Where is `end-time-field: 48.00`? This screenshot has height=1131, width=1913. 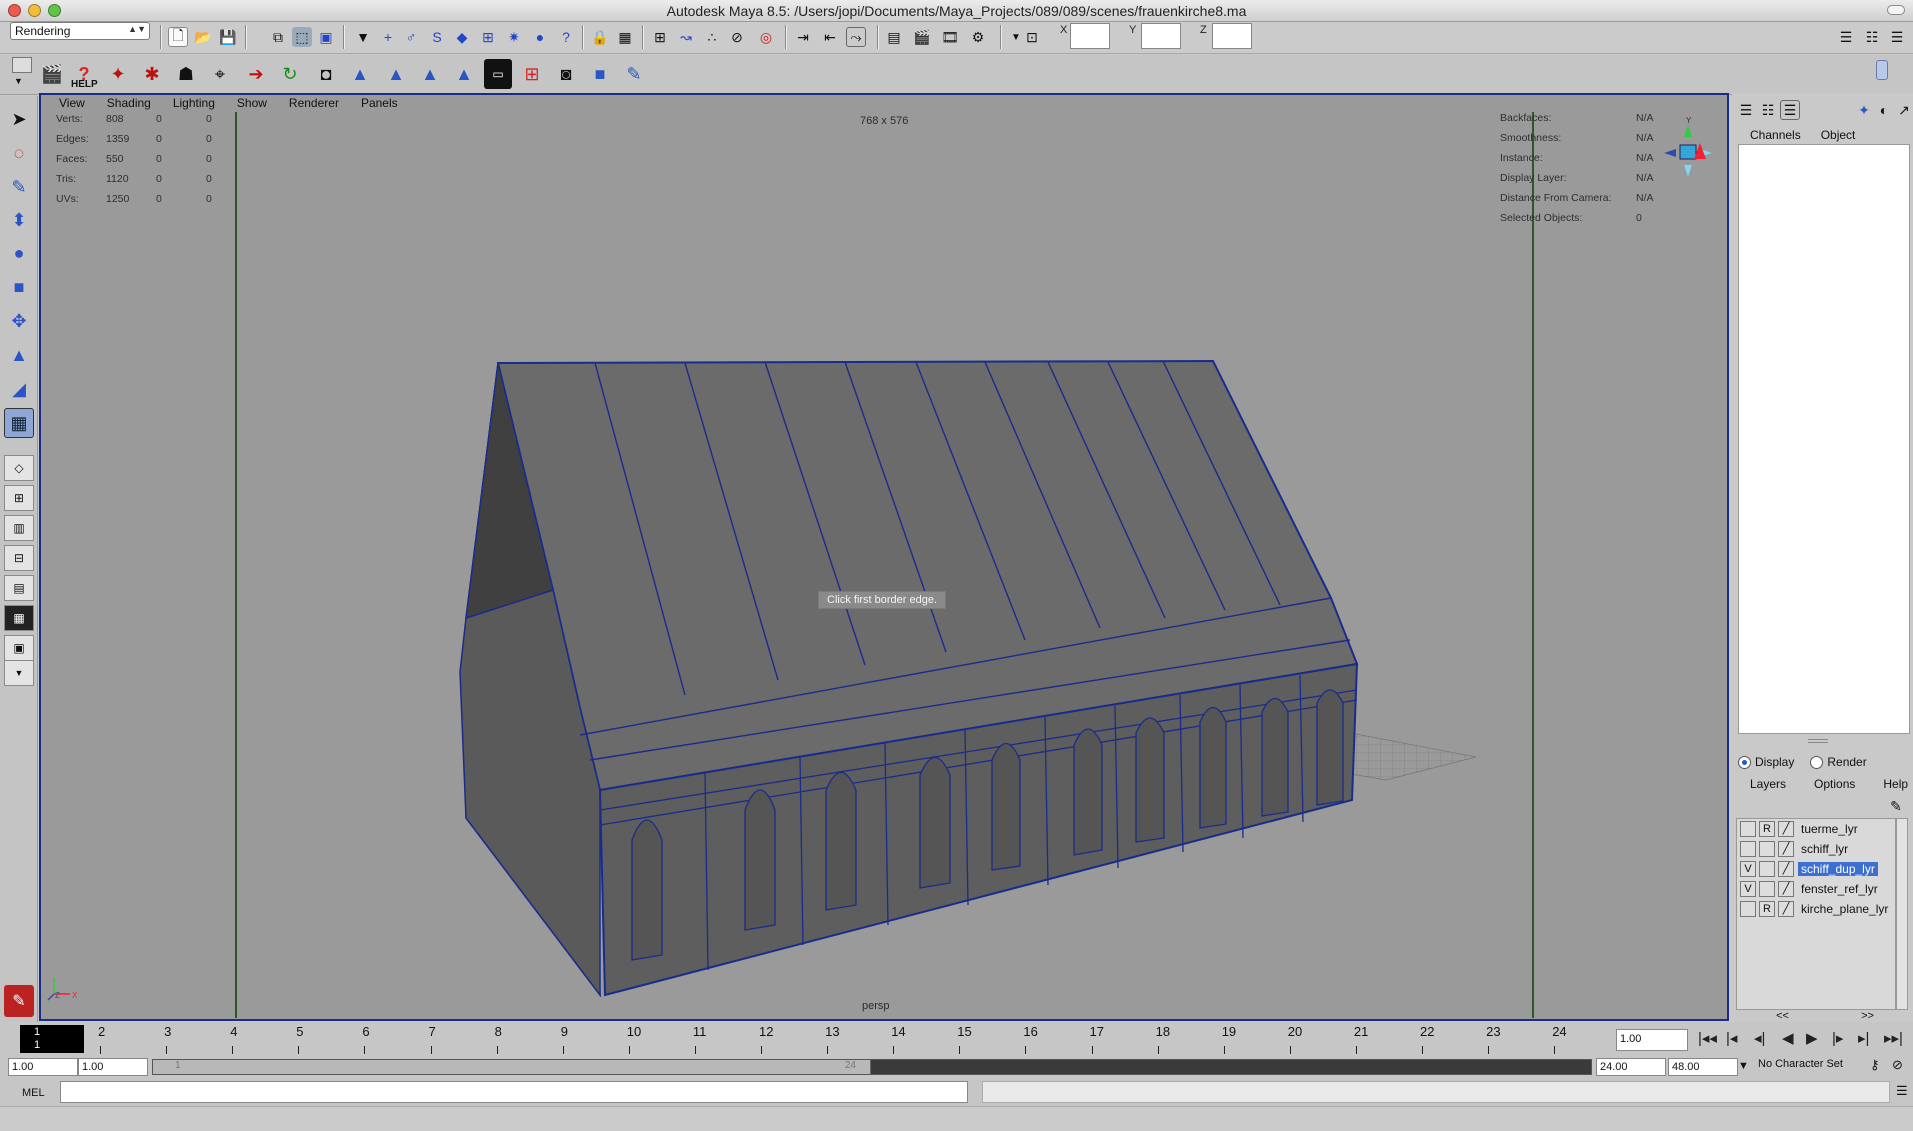
end-time-field: 48.00 is located at coordinates (1703, 1067).